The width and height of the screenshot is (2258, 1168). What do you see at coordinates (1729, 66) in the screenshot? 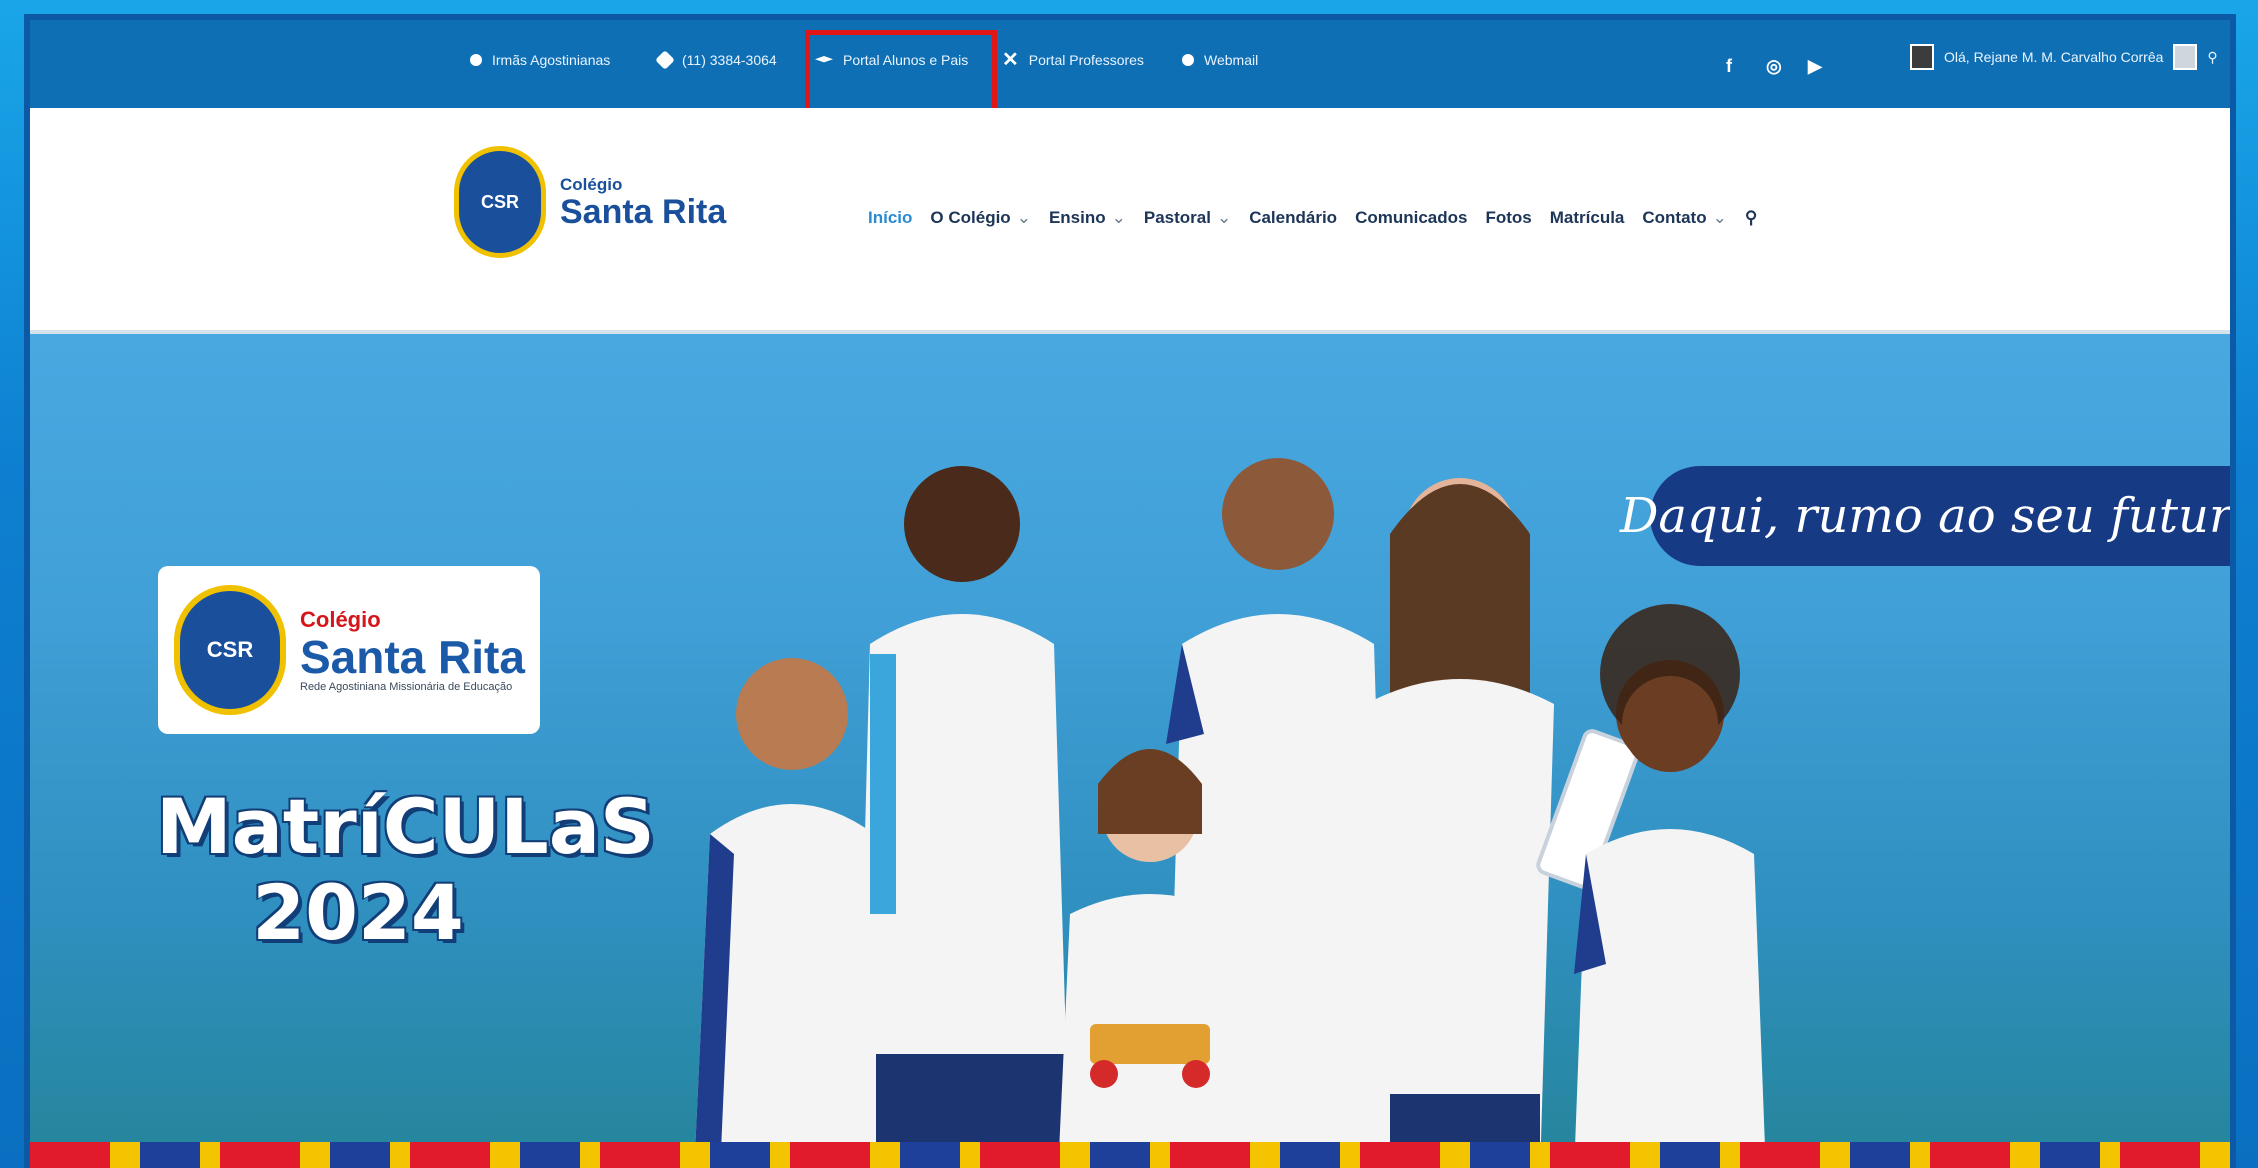
I see `facebook-icon: f` at bounding box center [1729, 66].